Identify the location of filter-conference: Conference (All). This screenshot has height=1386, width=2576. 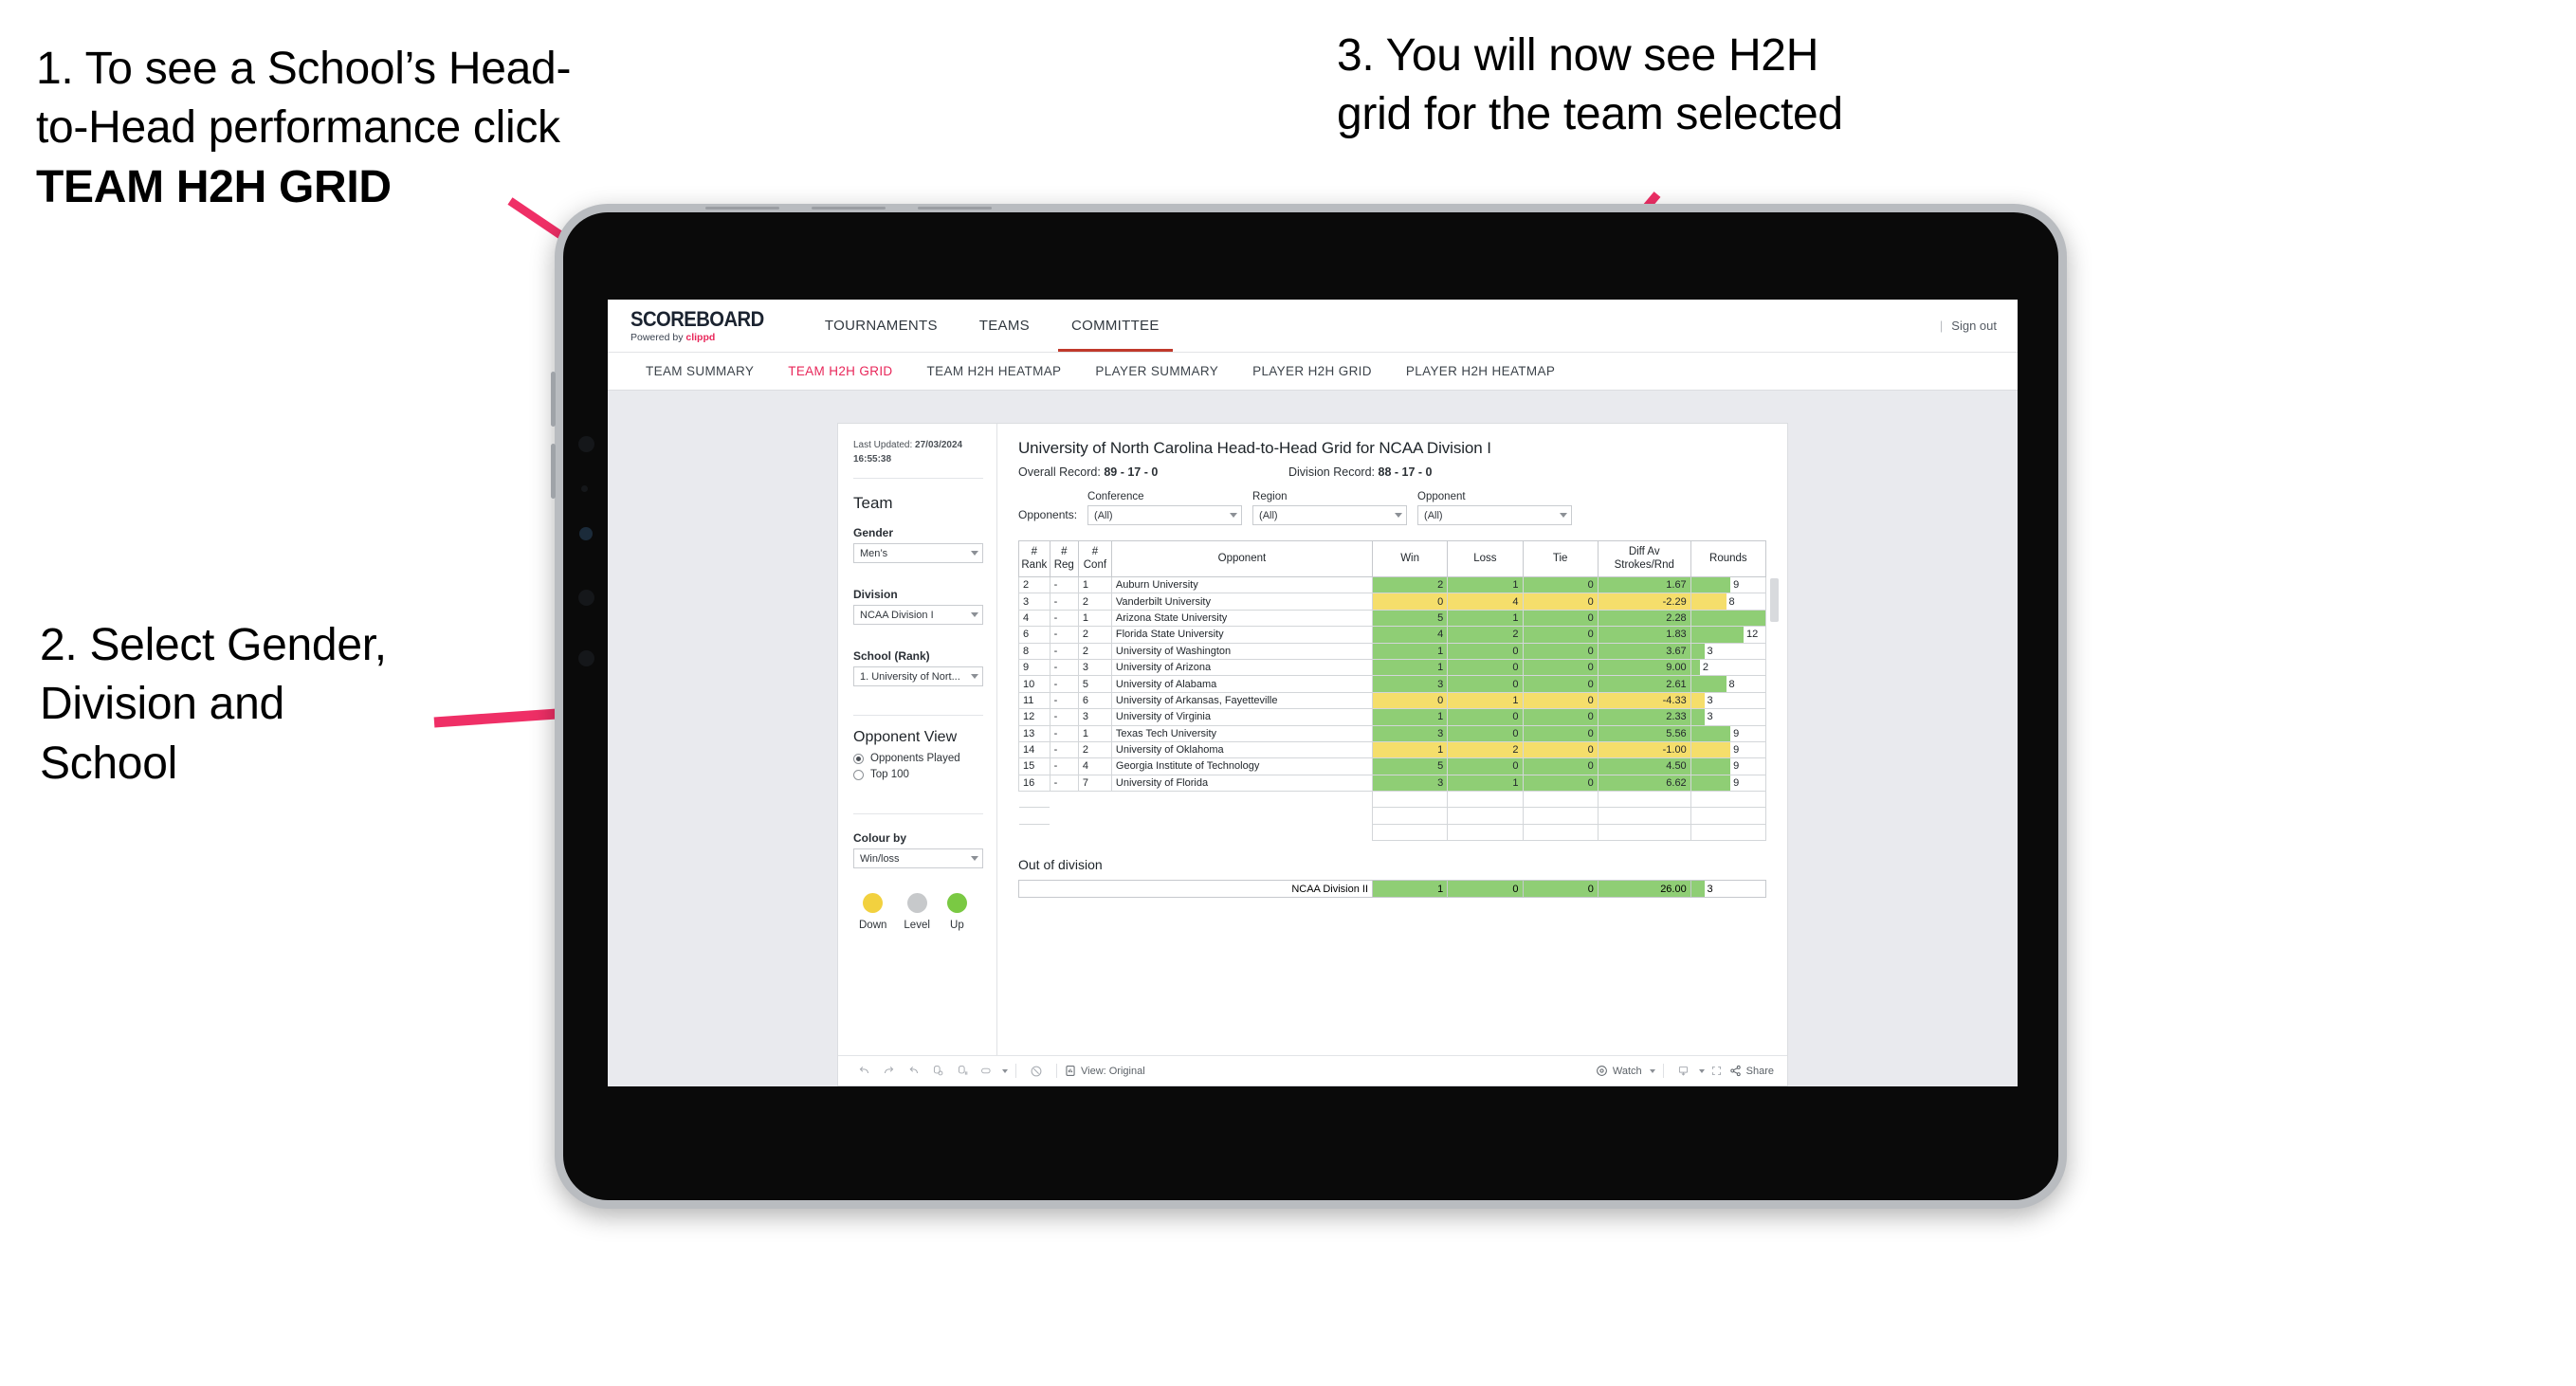
(1165, 508).